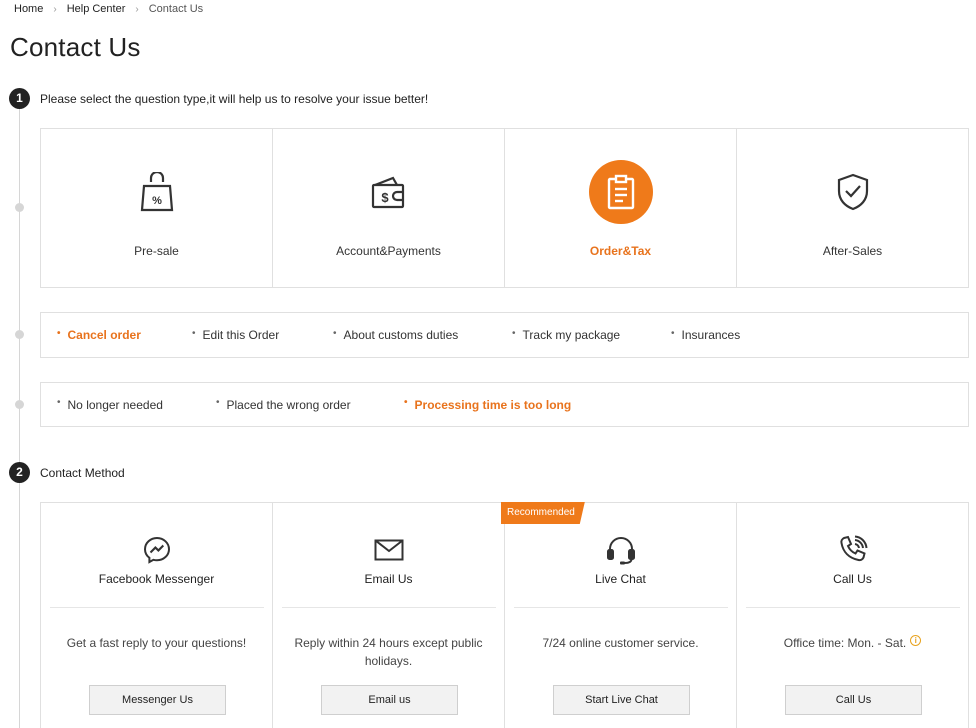 This screenshot has height=728, width=976. I want to click on topic-label: Track my package, so click(571, 335).